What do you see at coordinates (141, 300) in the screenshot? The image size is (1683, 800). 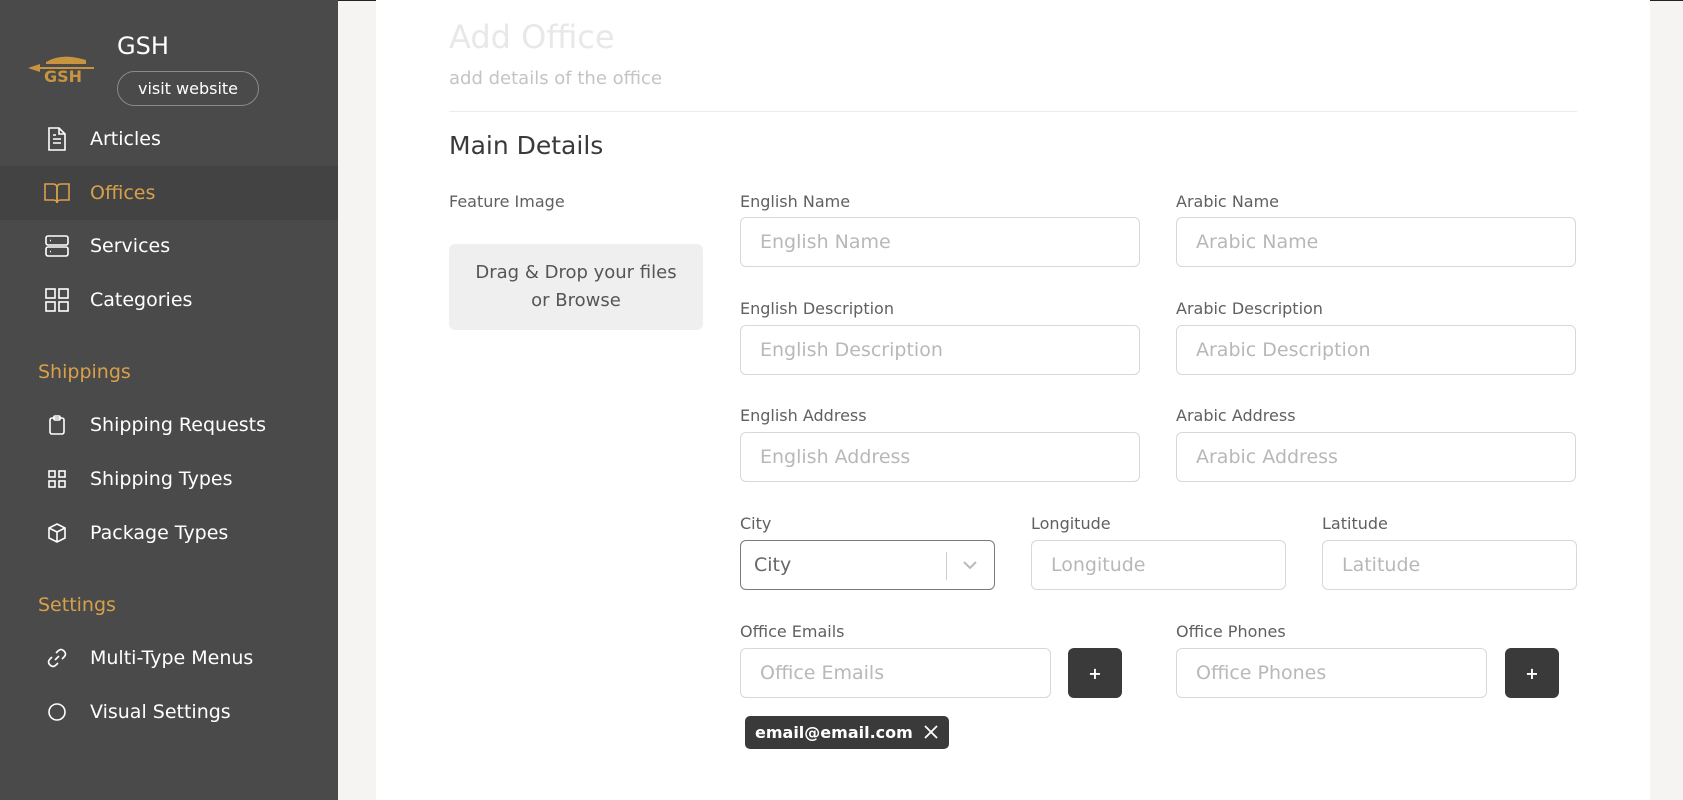 I see `sidebar-item-label: Categories` at bounding box center [141, 300].